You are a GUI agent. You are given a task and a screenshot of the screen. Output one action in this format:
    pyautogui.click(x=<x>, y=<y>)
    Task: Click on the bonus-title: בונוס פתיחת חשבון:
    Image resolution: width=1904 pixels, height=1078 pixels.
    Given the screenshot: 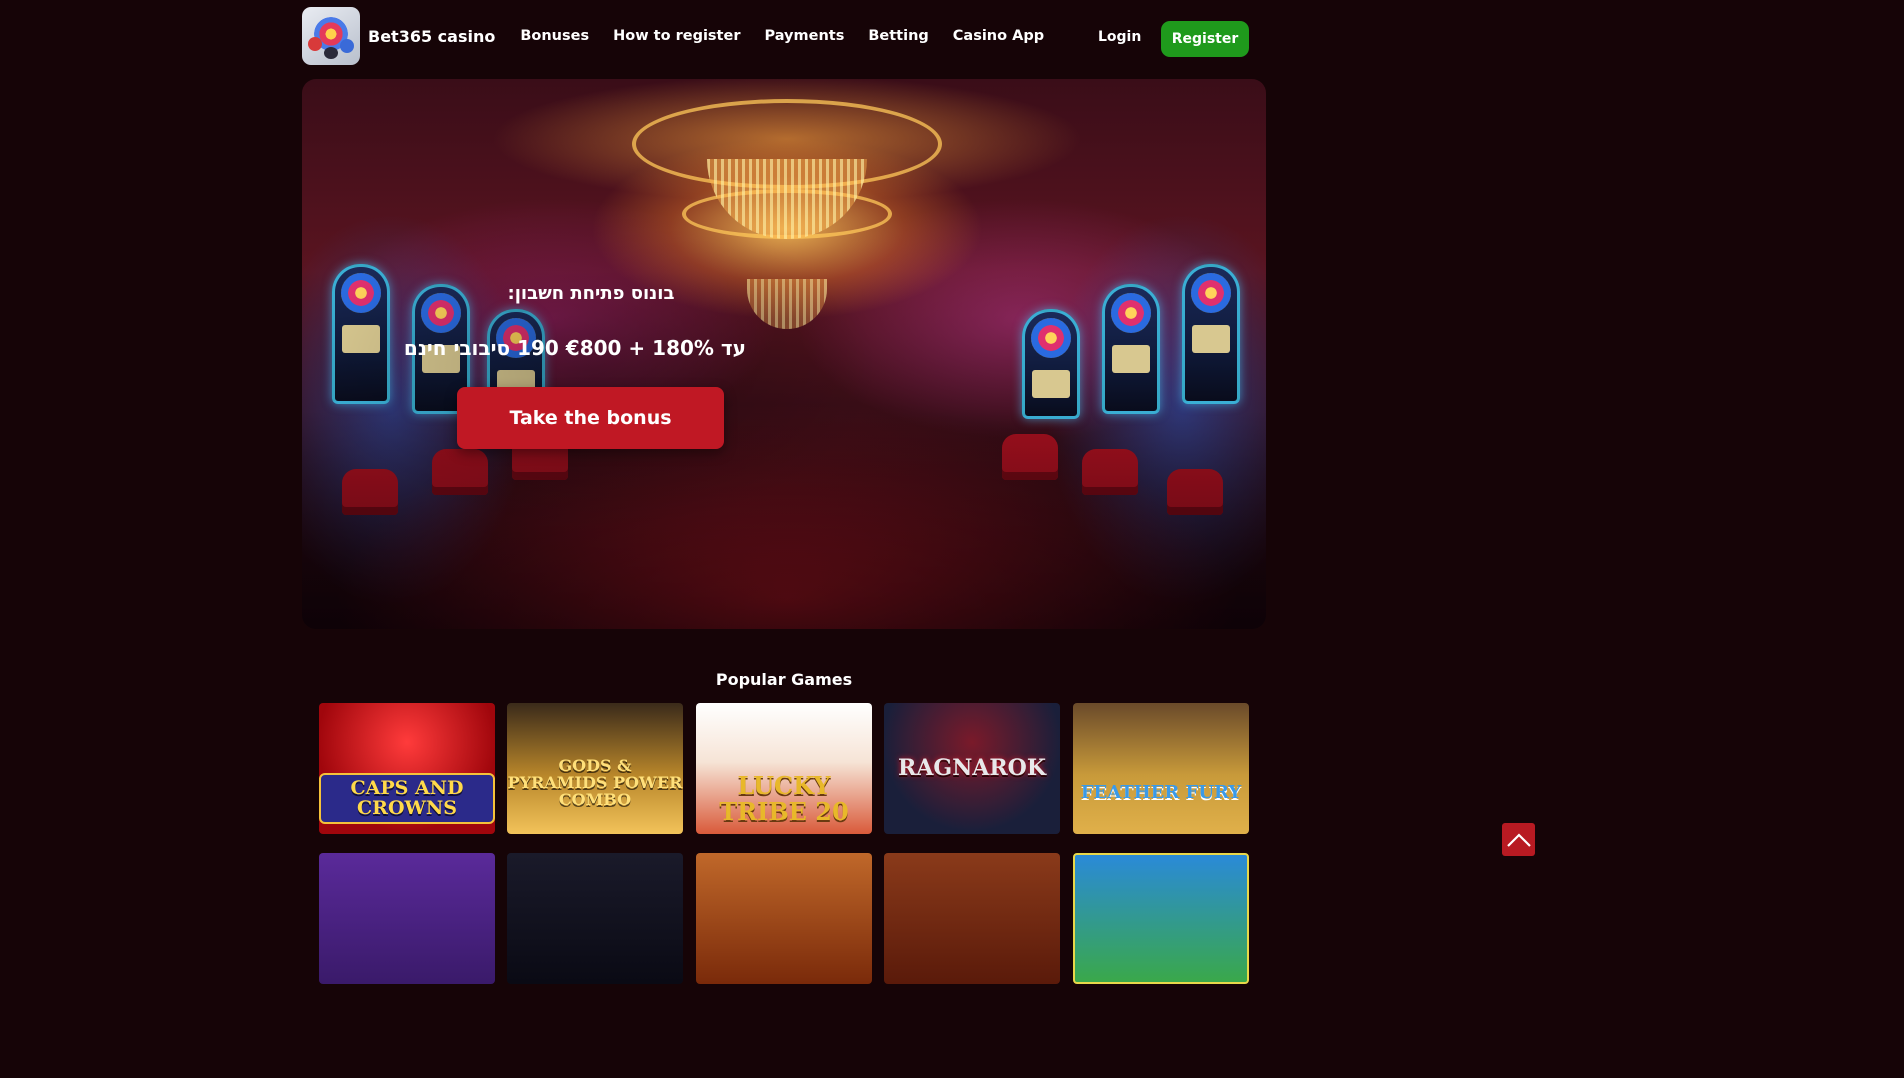 What is the action you would take?
    pyautogui.click(x=591, y=293)
    